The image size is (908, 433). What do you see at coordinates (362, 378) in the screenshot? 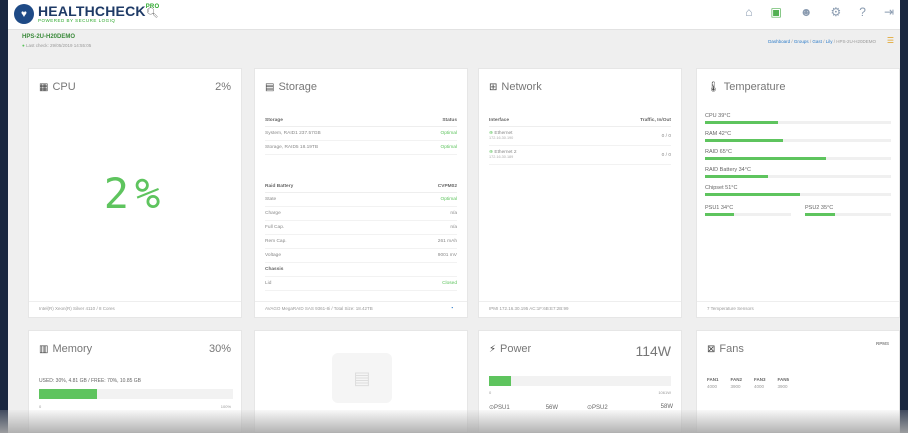
I see `placeholder-graphic-icon: ▤` at bounding box center [362, 378].